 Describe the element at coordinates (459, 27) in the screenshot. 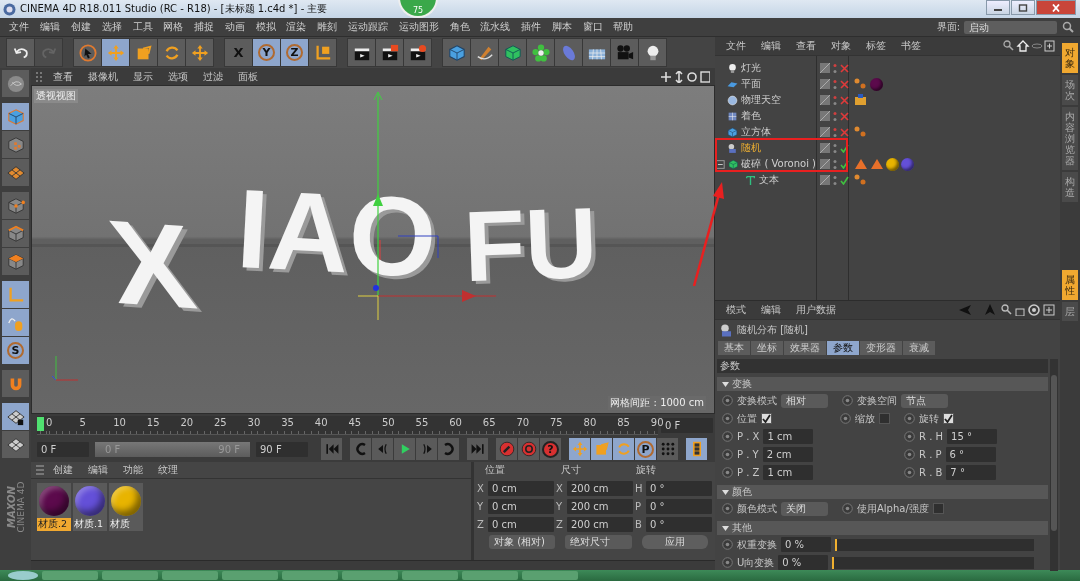

I see `menu-item: 角色` at that location.